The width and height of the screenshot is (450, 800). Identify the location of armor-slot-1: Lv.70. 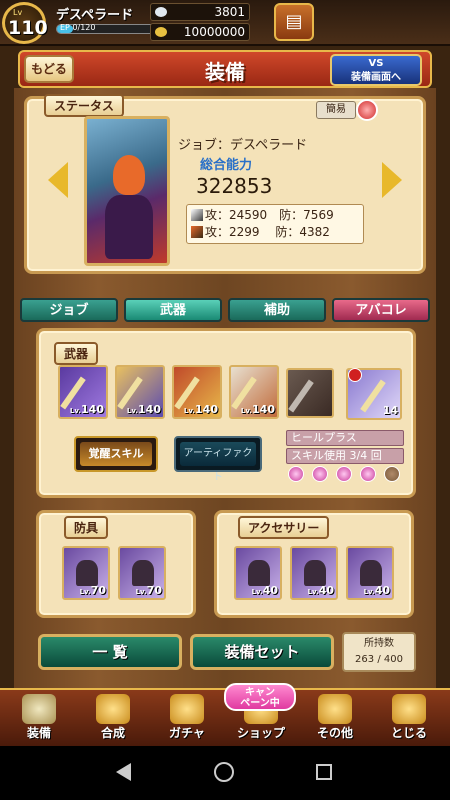
(86, 573).